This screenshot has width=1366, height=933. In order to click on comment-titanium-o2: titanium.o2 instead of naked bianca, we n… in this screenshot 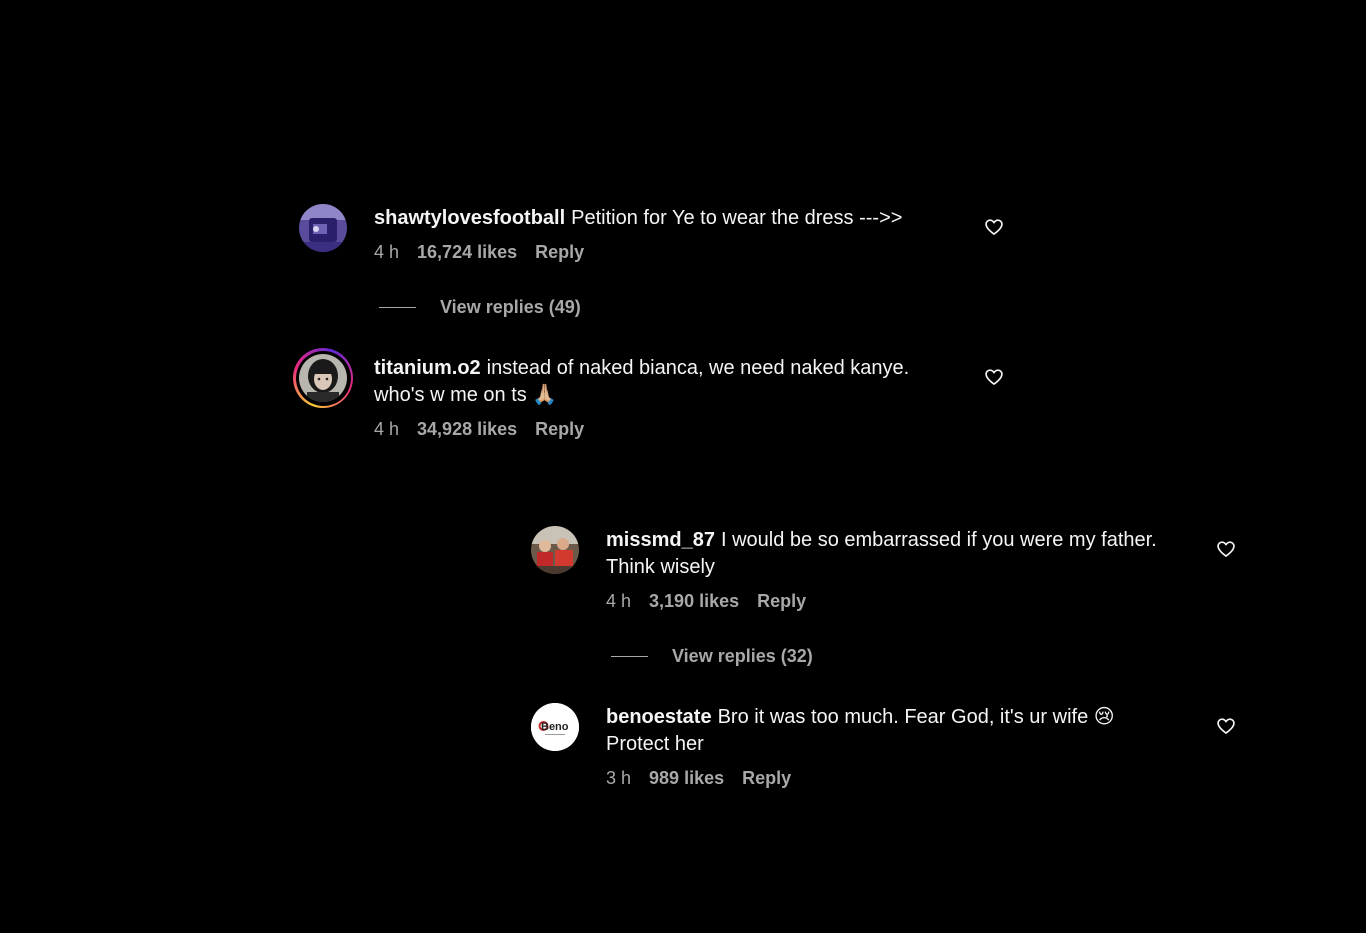, I will do `click(628, 394)`.